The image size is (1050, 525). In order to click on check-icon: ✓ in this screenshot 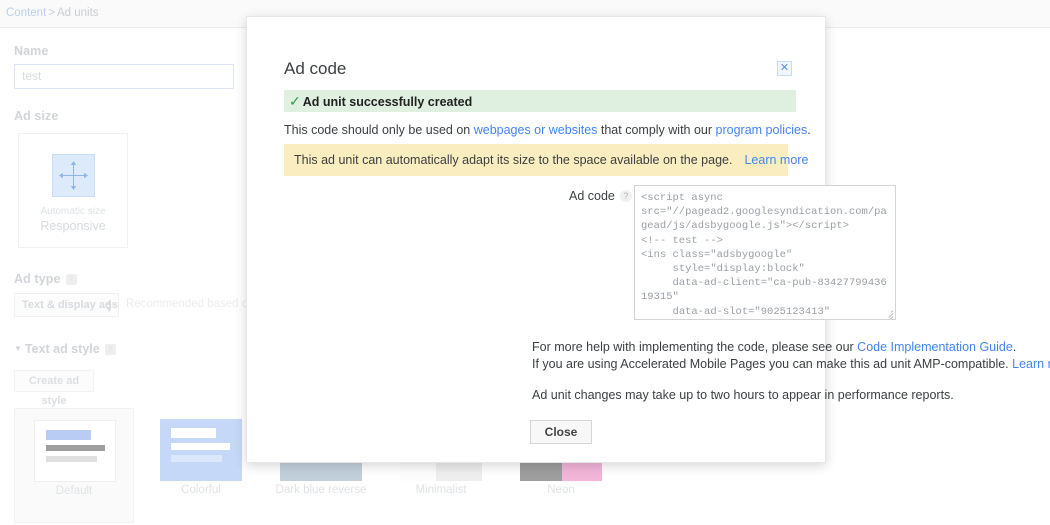, I will do `click(295, 101)`.